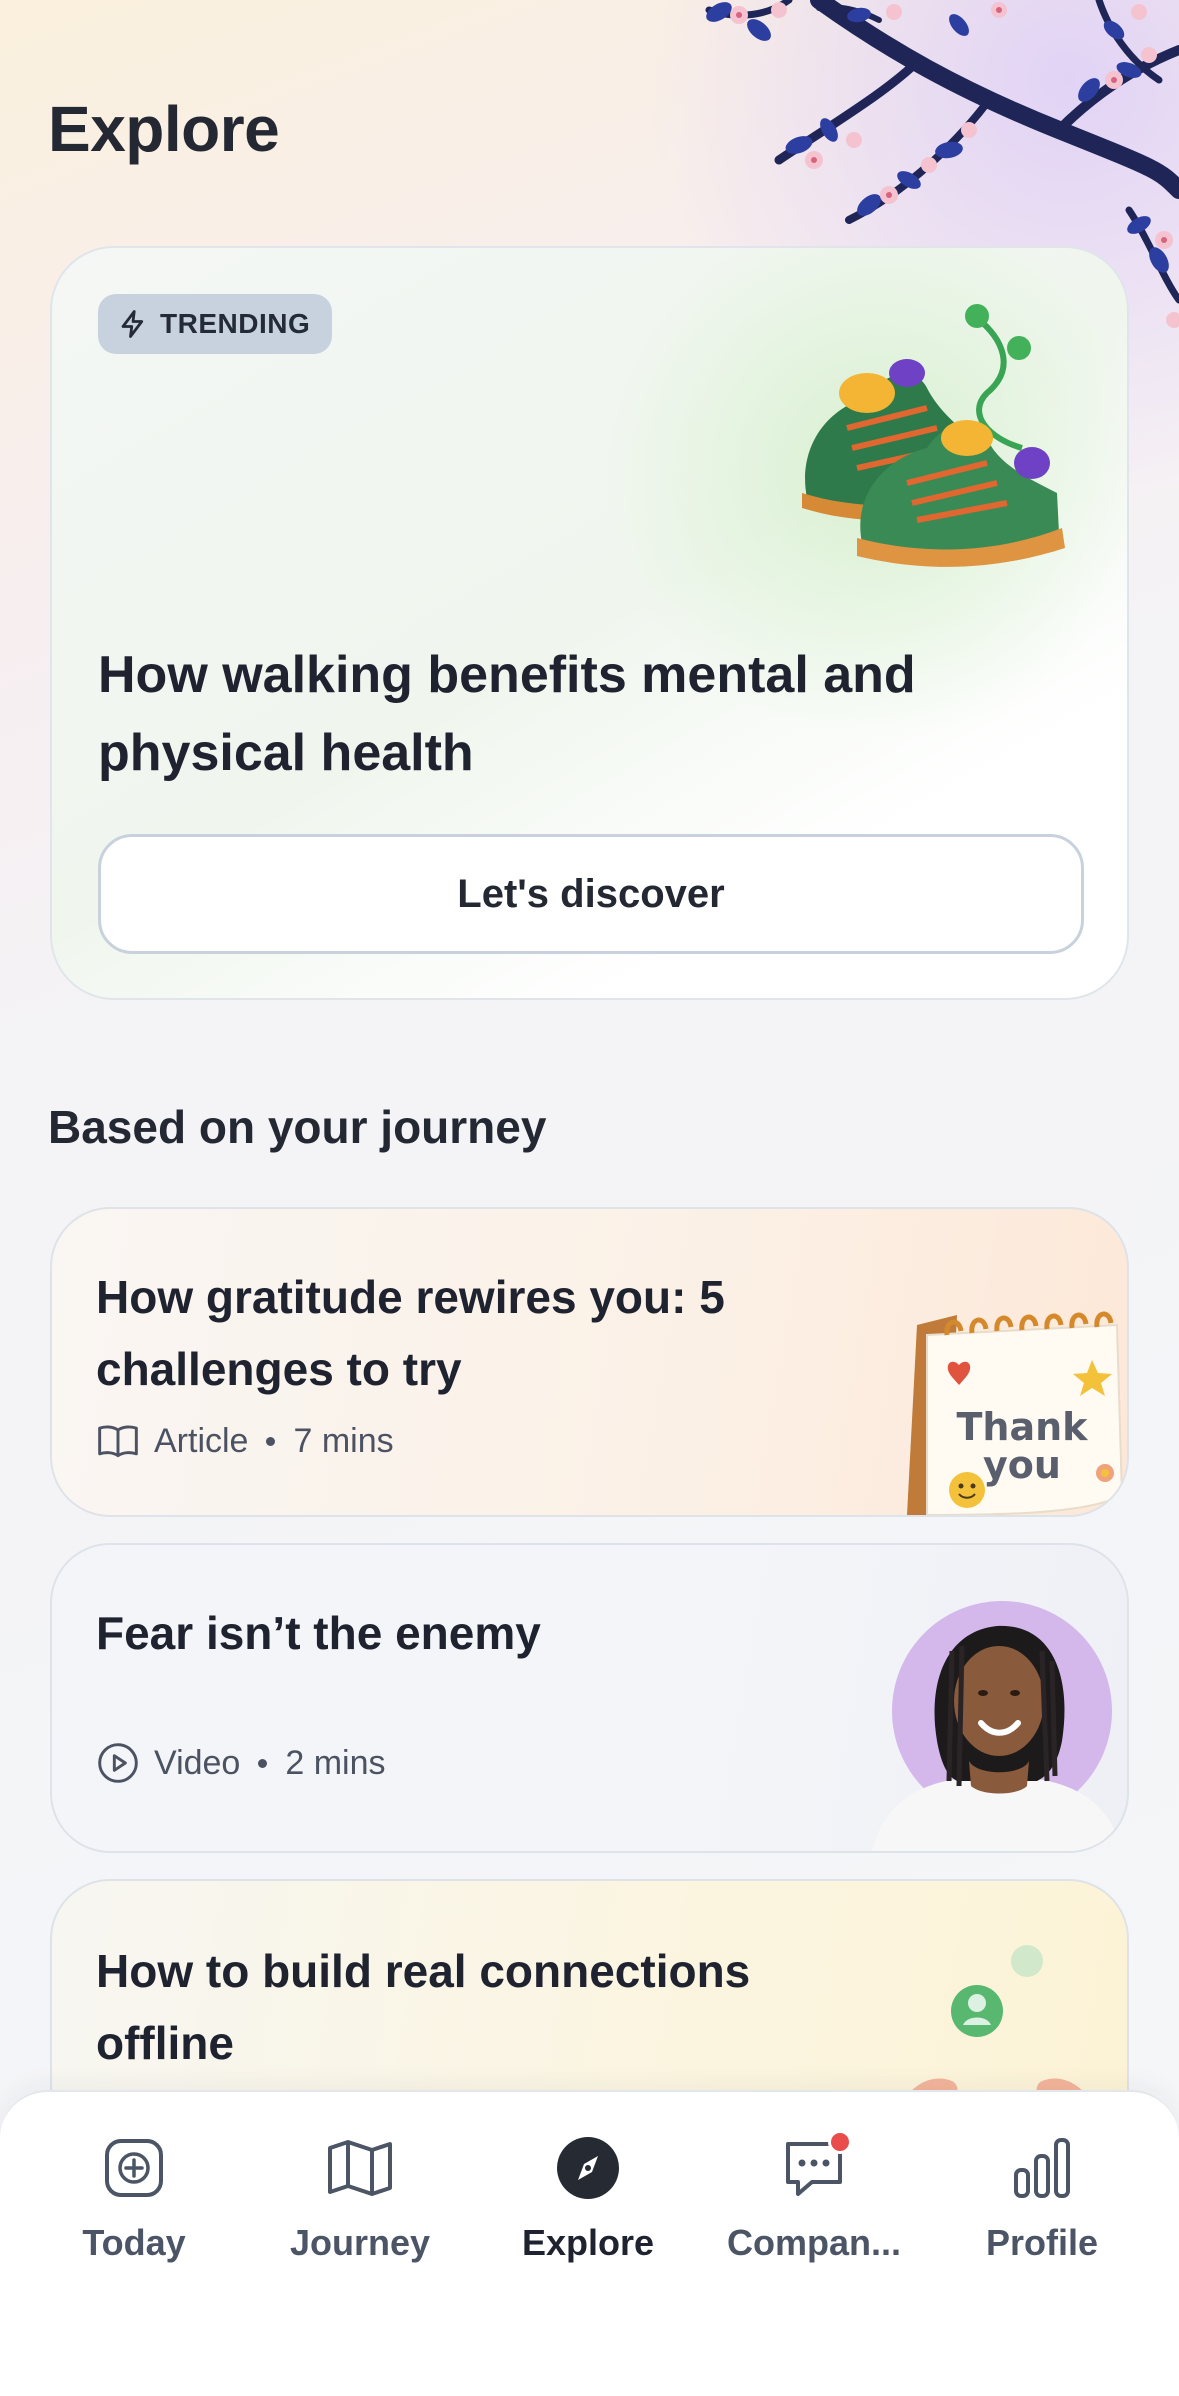 Image resolution: width=1179 pixels, height=2396 pixels. What do you see at coordinates (118, 1441) in the screenshot?
I see `book-open-icon` at bounding box center [118, 1441].